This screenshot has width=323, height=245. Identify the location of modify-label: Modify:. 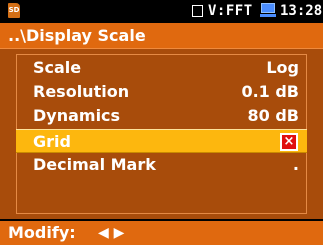
(42, 232).